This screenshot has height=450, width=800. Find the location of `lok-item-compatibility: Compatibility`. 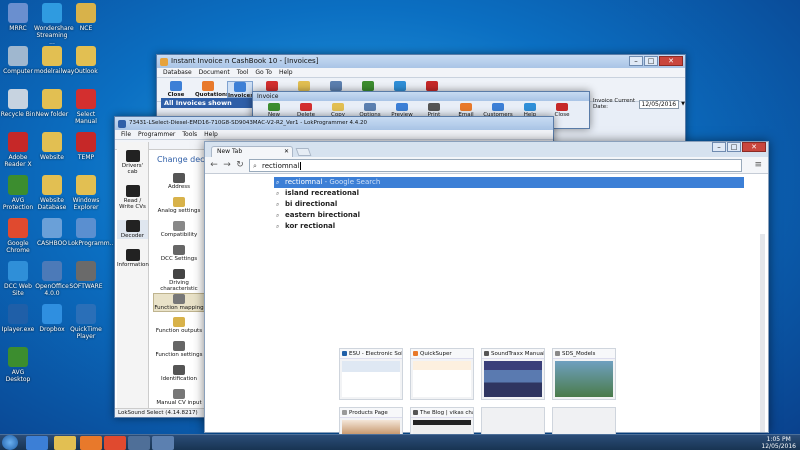

lok-item-compatibility: Compatibility is located at coordinates (179, 229).